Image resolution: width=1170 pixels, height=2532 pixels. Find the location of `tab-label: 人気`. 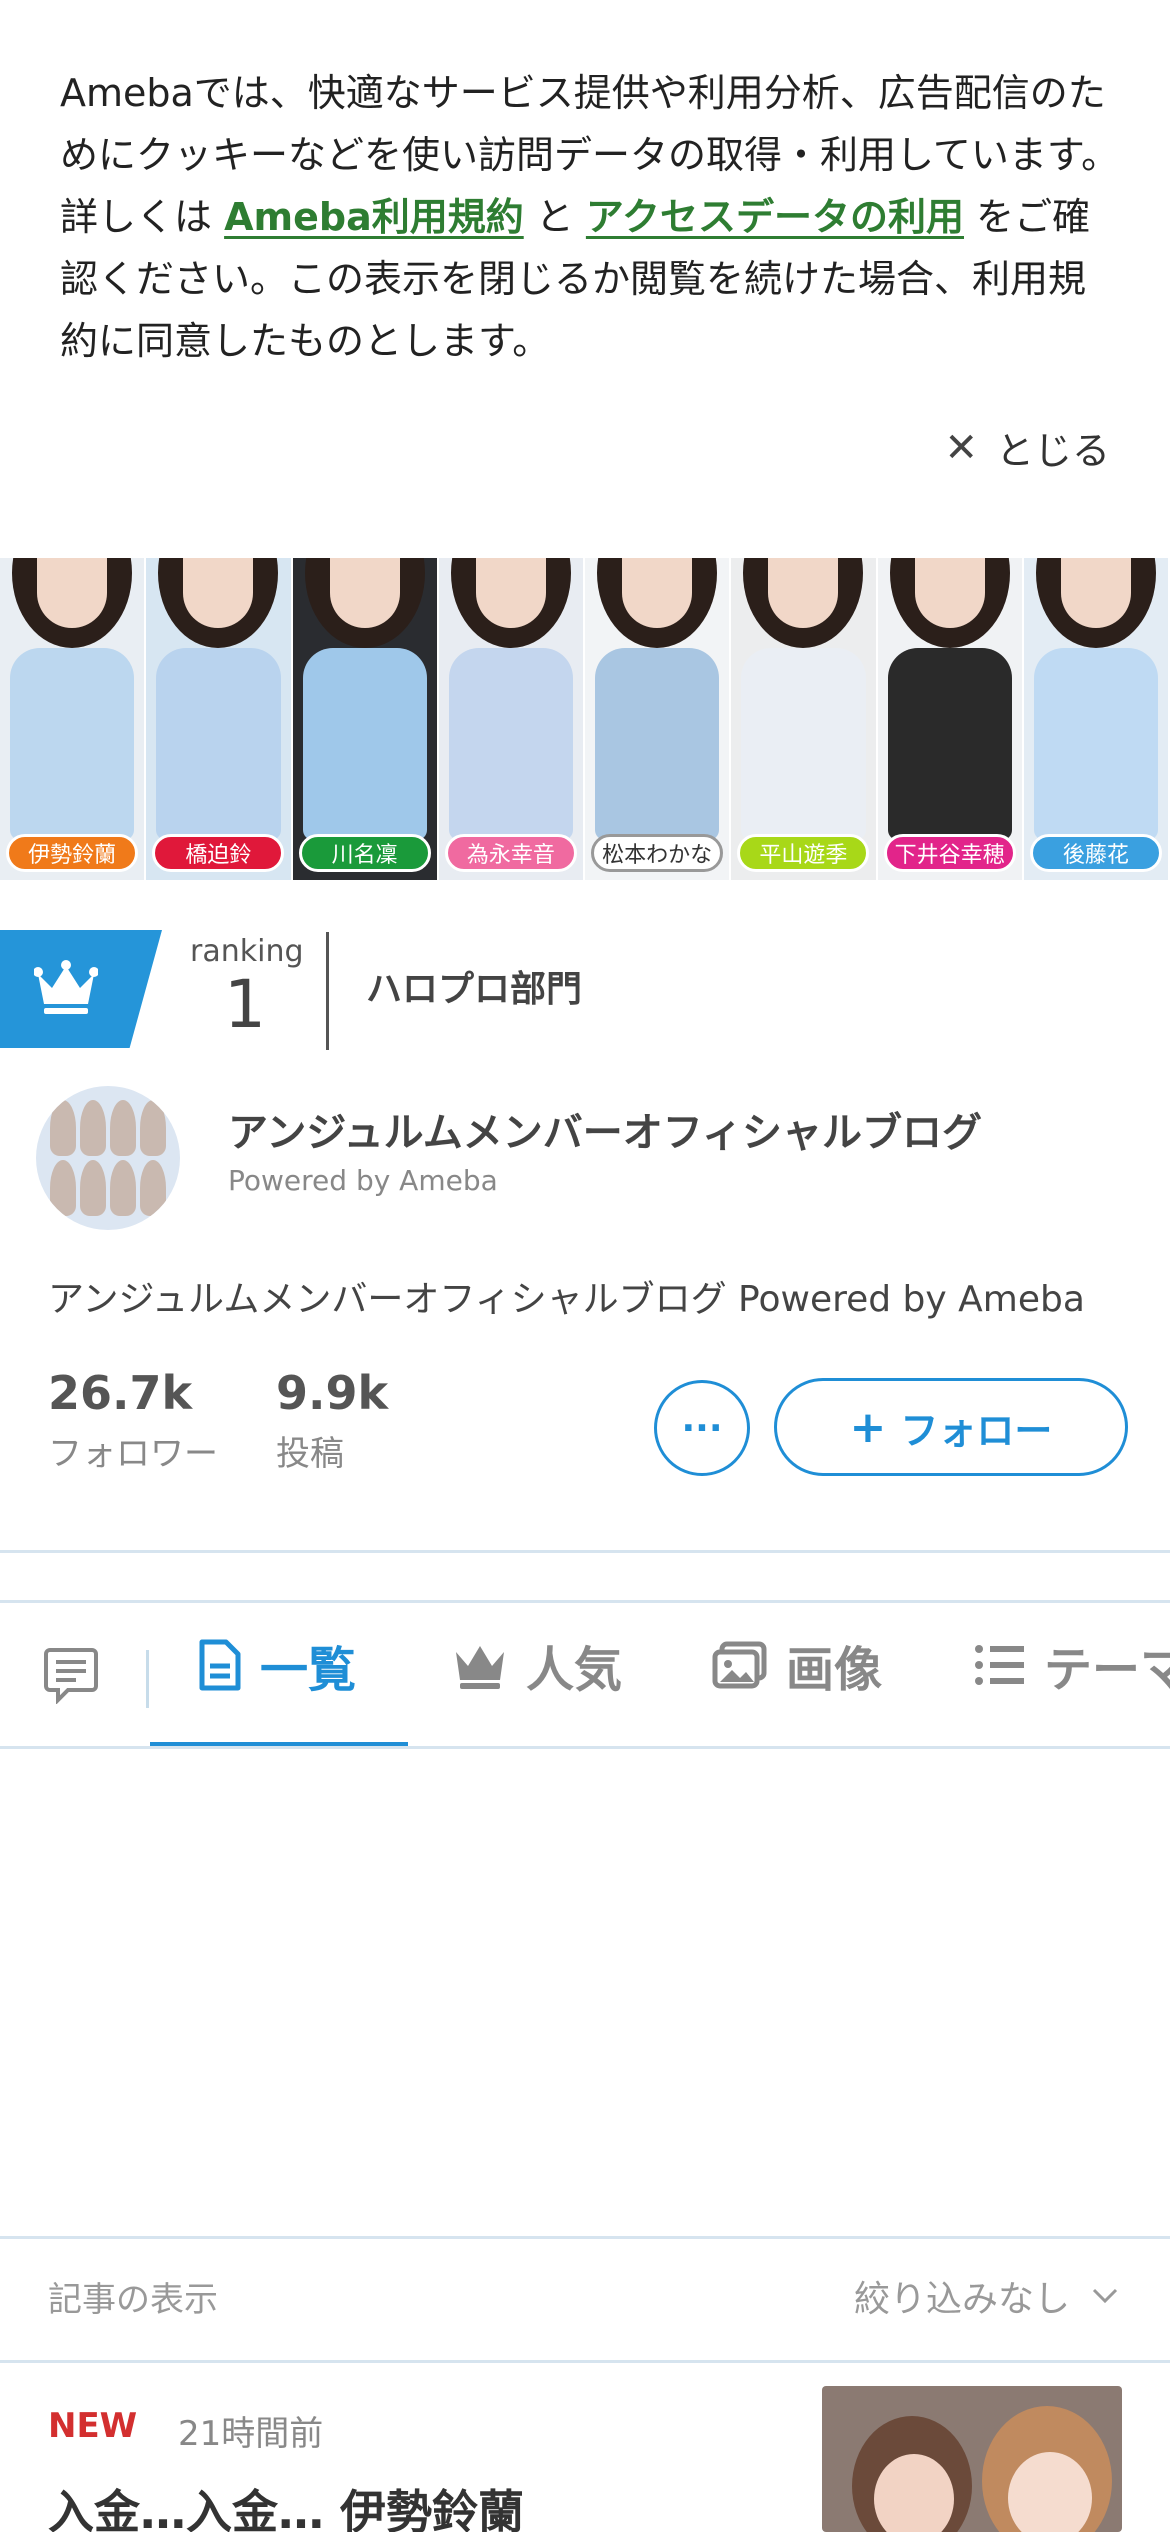

tab-label: 人気 is located at coordinates (574, 1670).